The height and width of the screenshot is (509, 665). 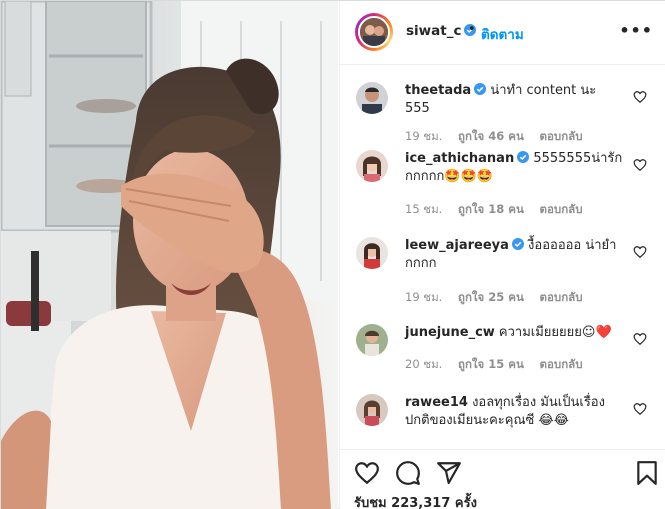 I want to click on comment-text: leew_ajareeya งื้ออออออ น่ายํากกกก, so click(x=515, y=255).